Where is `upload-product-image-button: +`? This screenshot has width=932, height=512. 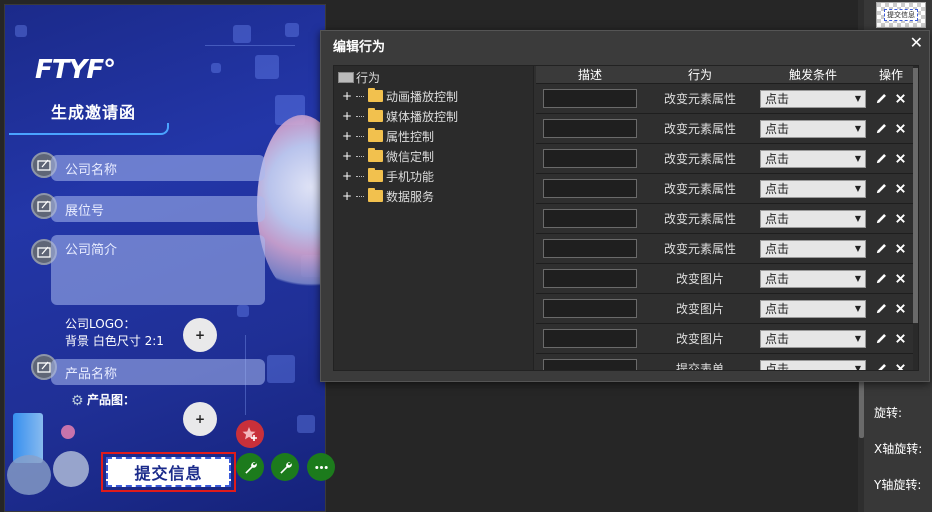
upload-product-image-button: + is located at coordinates (200, 419).